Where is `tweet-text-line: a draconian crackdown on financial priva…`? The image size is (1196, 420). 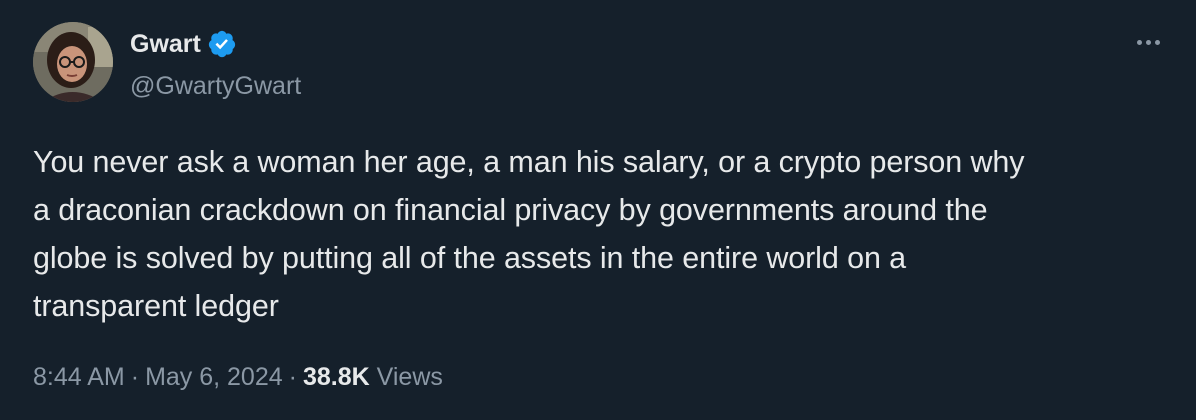
tweet-text-line: a draconian crackdown on financial priva… is located at coordinates (510, 210).